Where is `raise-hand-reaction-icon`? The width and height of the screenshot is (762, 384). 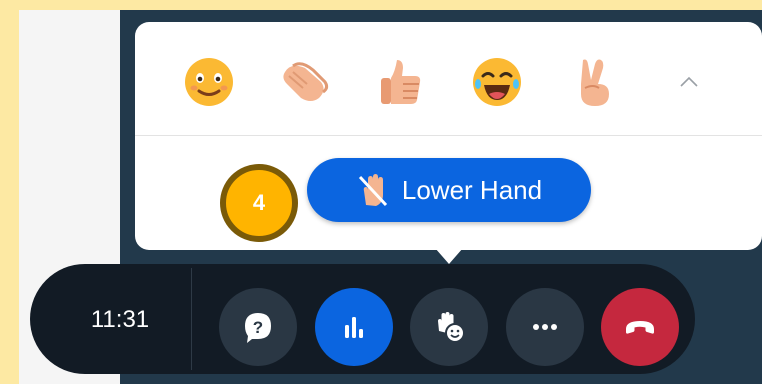 raise-hand-reaction-icon is located at coordinates (451, 327).